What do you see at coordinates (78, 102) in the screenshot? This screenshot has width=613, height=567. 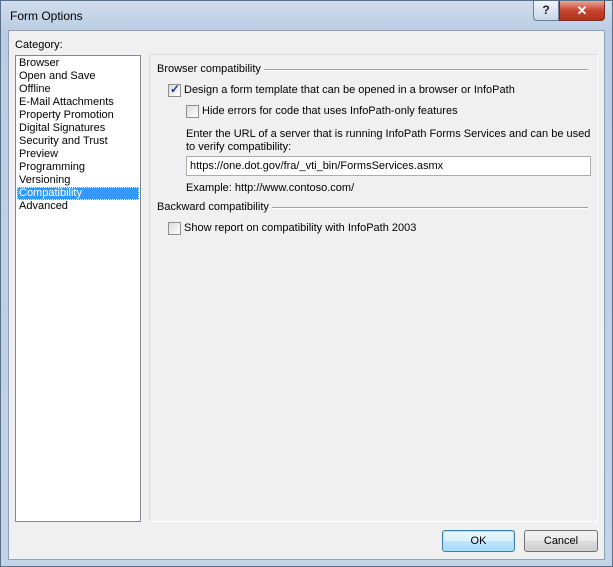 I see `category-item-email-attachments: E-Mail Attachments` at bounding box center [78, 102].